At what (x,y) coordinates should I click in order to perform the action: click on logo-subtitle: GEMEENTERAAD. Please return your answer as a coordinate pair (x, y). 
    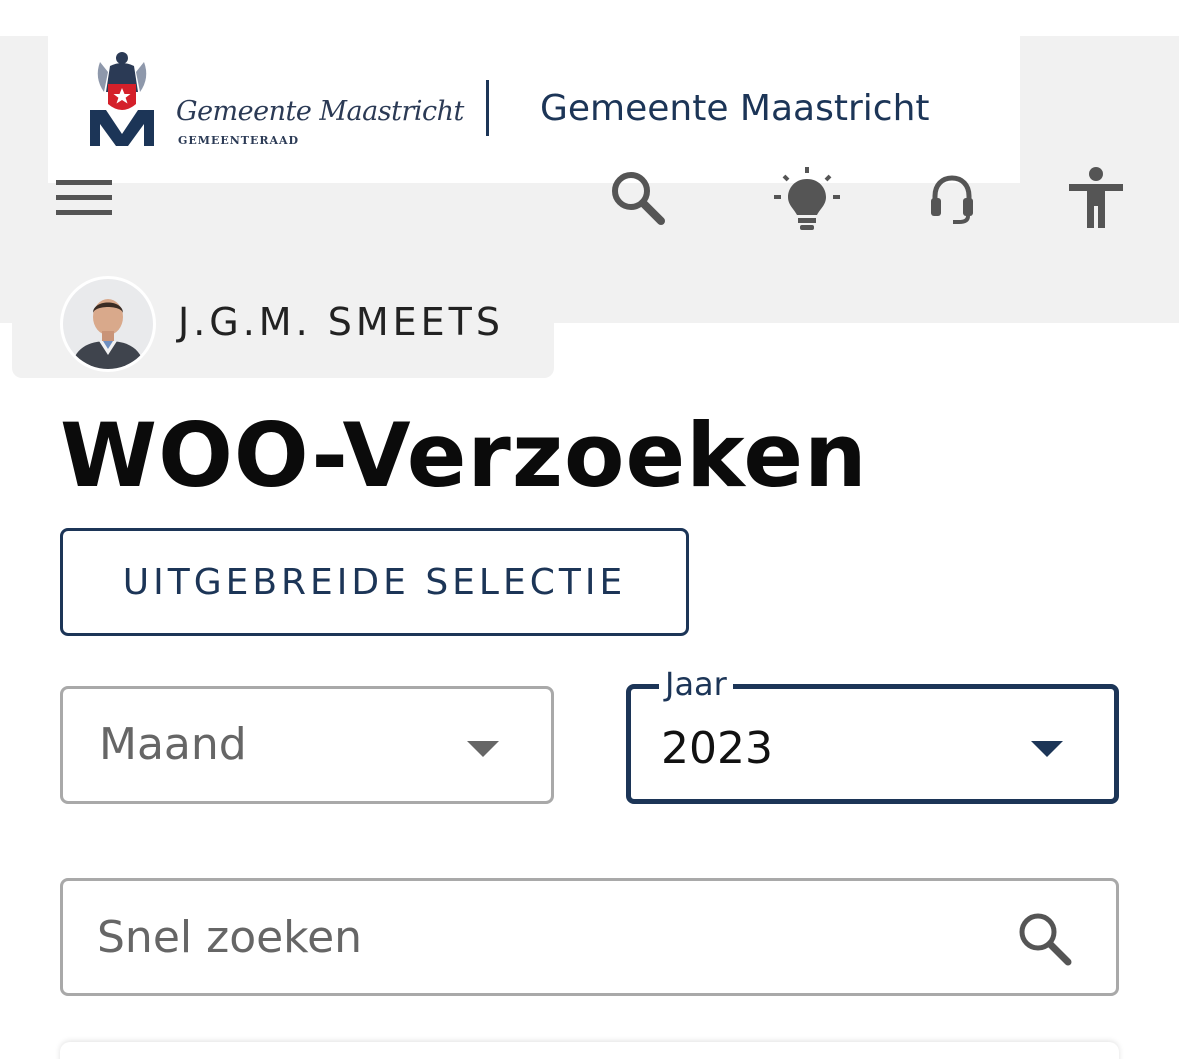
    Looking at the image, I should click on (239, 140).